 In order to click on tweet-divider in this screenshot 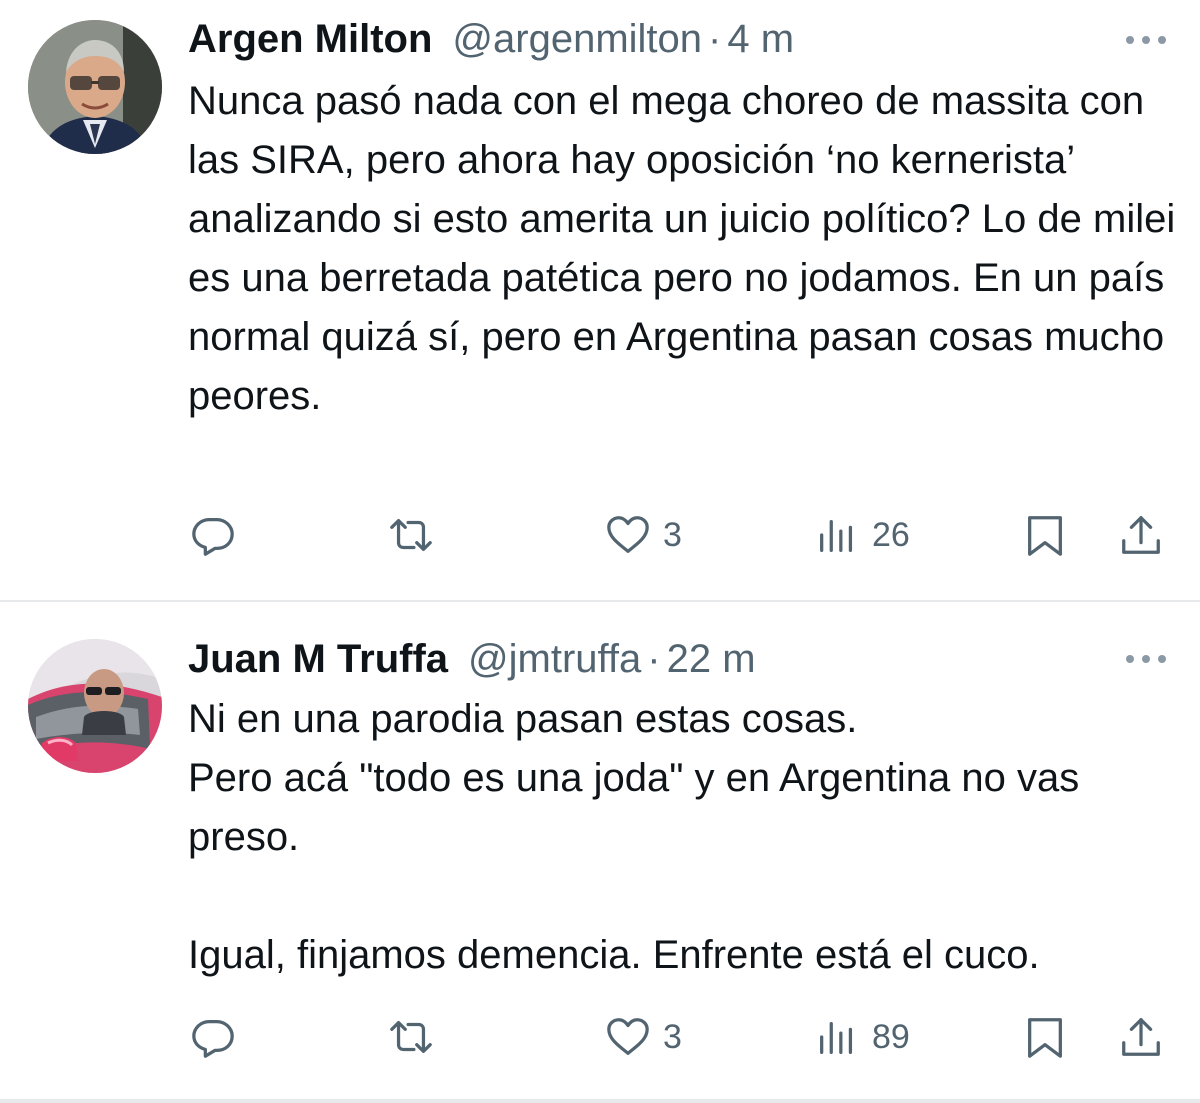, I will do `click(600, 1101)`.